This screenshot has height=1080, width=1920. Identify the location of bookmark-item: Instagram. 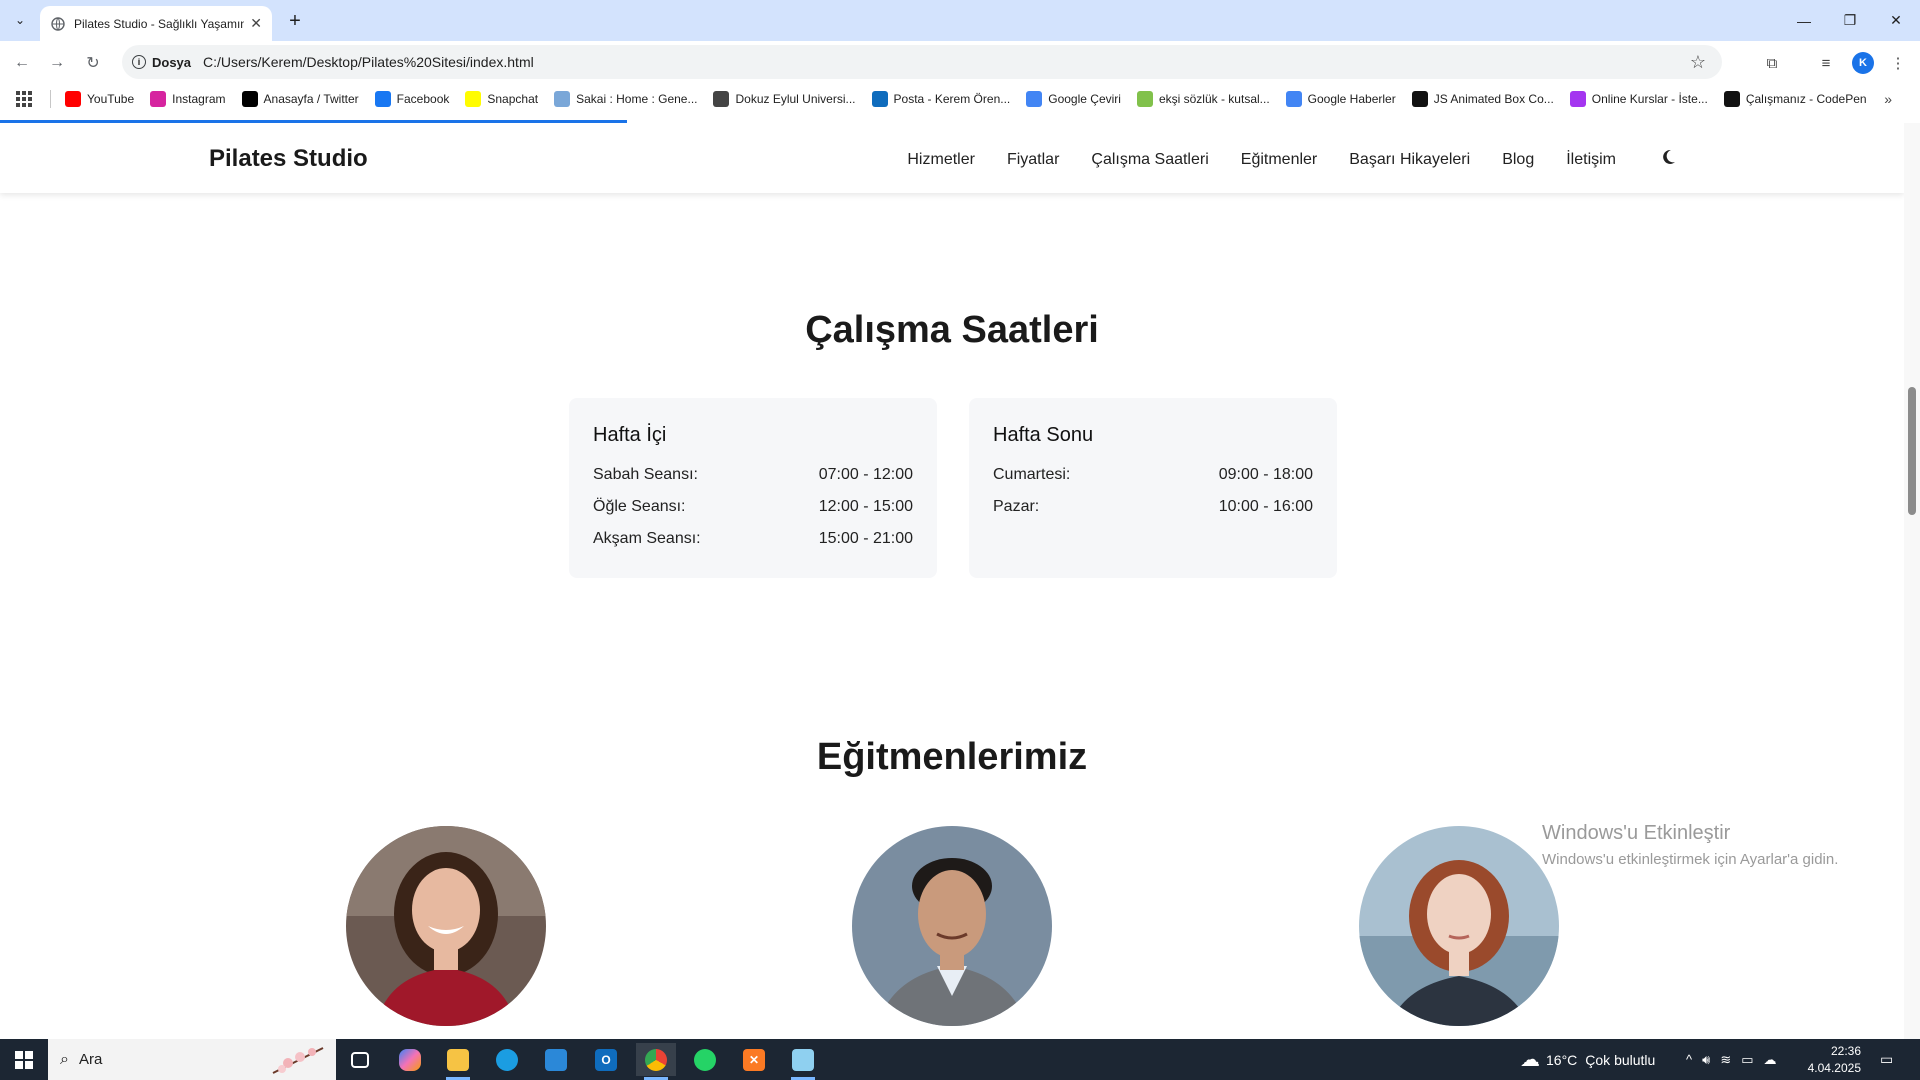
(188, 99).